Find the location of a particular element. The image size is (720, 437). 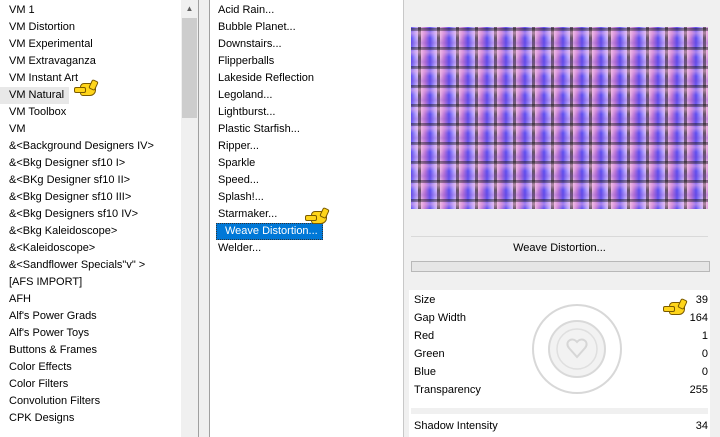

category-item: VM Instant Art is located at coordinates (99, 78).